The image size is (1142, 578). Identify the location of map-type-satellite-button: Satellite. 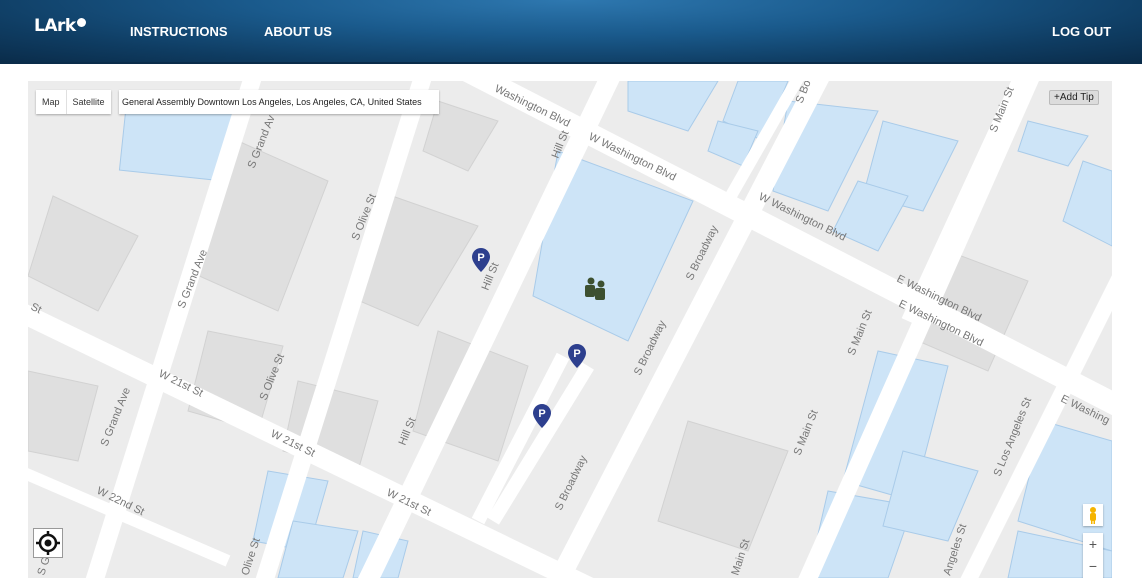
(88, 102).